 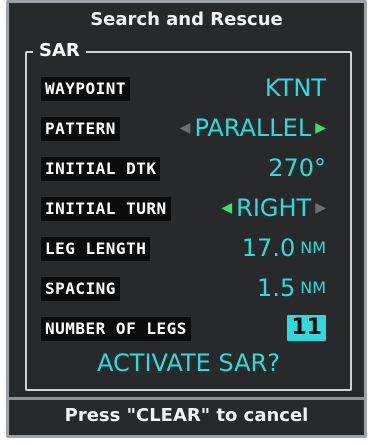 I want to click on leg-length-value: 17.0 NM, so click(x=284, y=248).